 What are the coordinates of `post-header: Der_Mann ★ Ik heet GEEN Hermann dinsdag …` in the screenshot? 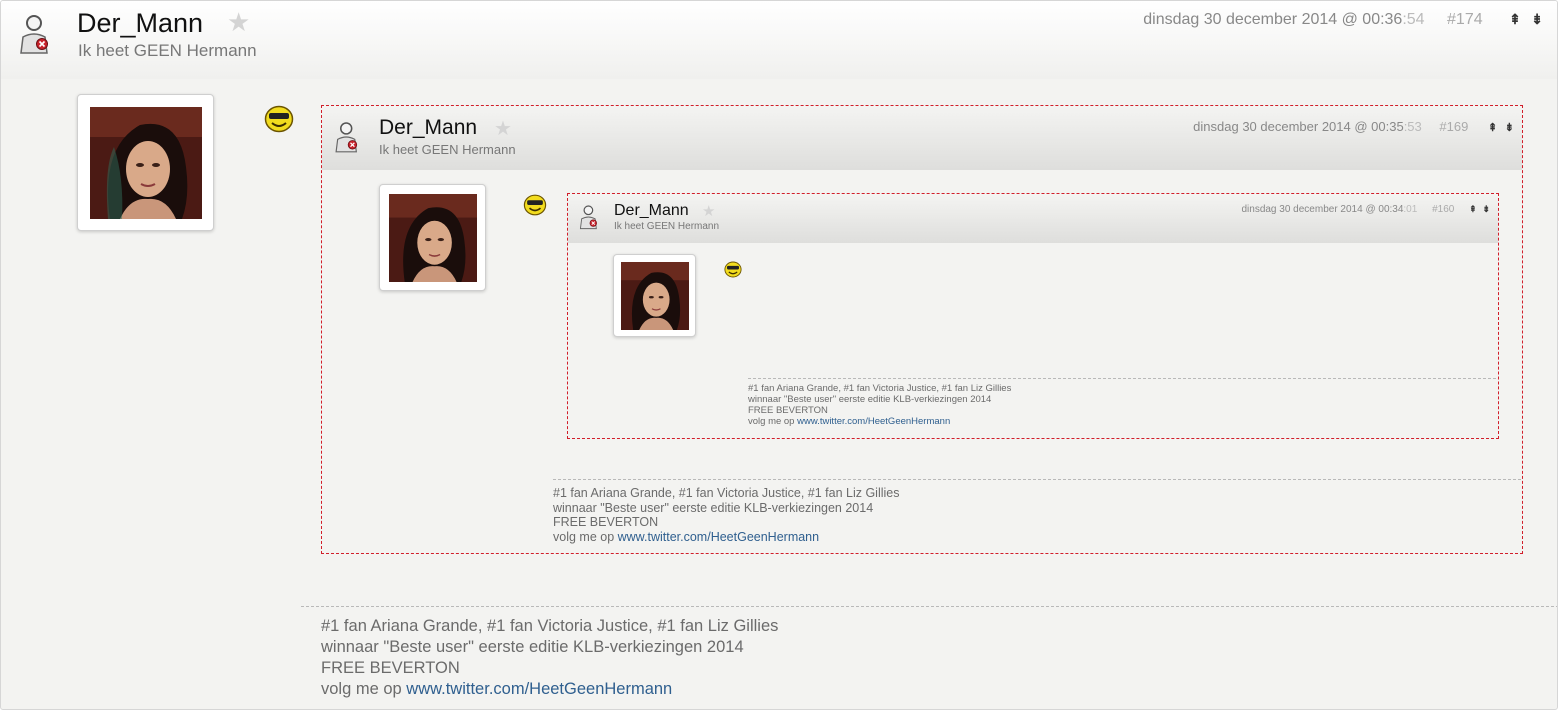 It's located at (779, 40).